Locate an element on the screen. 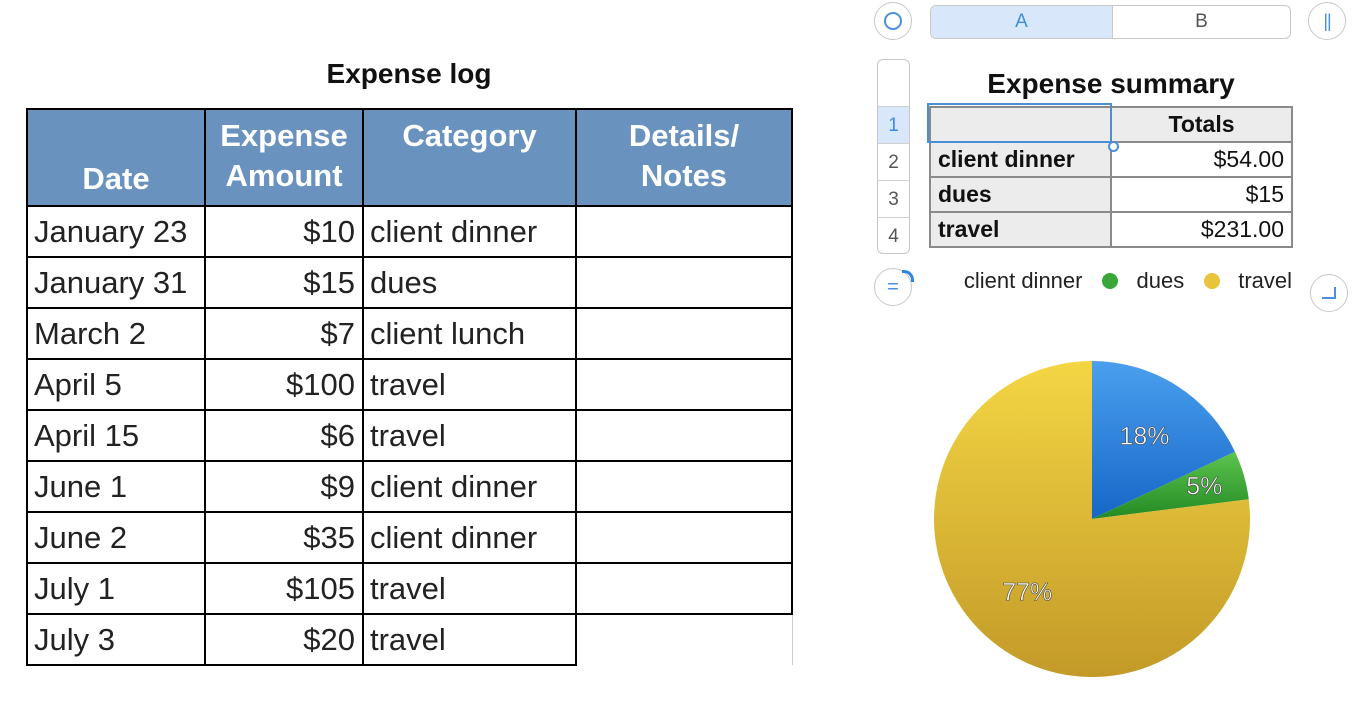  legend-item-client-dinner: client dinner is located at coordinates (1019, 281).